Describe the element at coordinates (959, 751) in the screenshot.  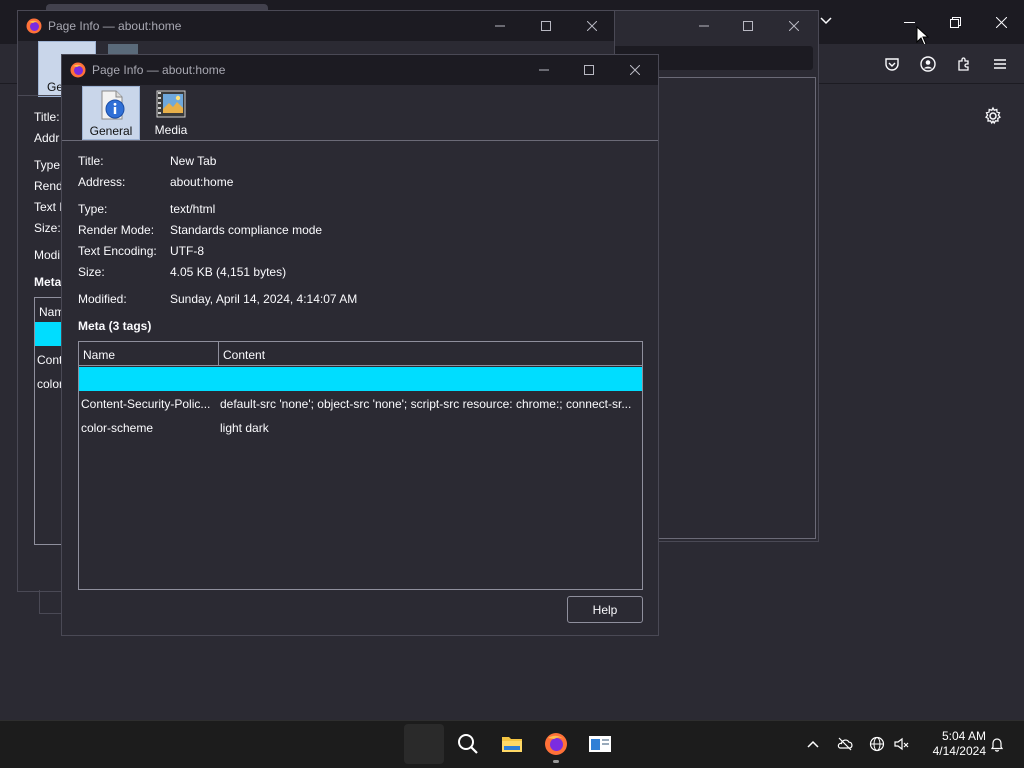
I see `clock-date: 4/14/2024` at that location.